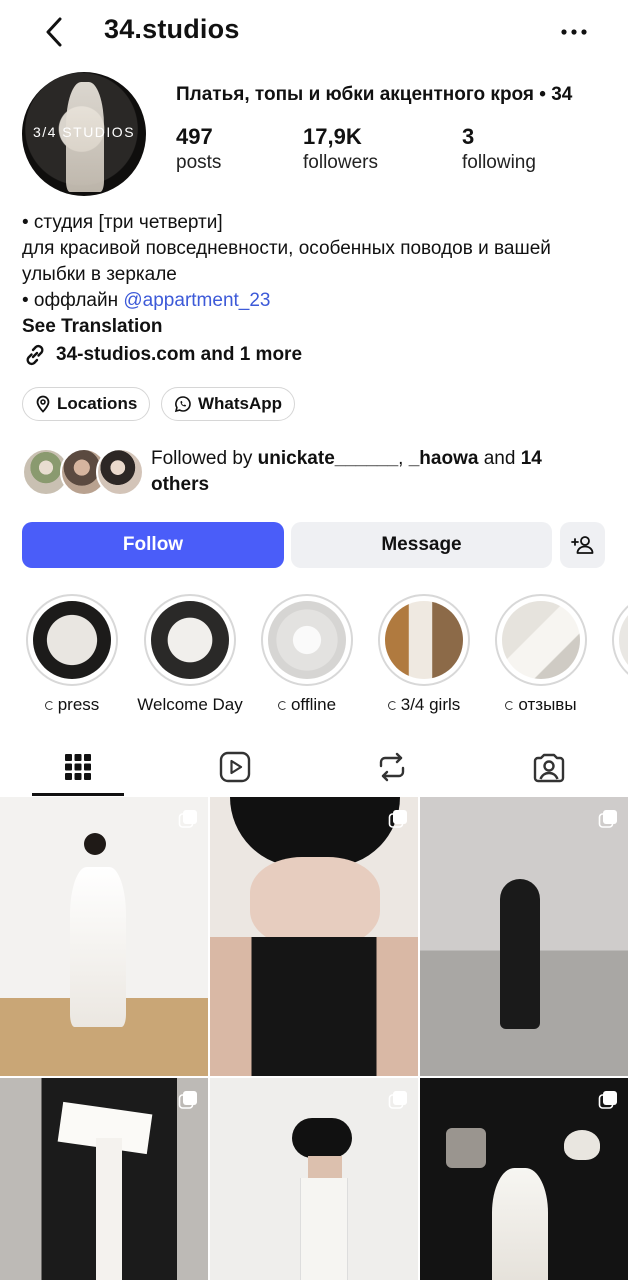 The width and height of the screenshot is (628, 1280). What do you see at coordinates (541, 705) in the screenshot?
I see `highlight-label: отзывы` at bounding box center [541, 705].